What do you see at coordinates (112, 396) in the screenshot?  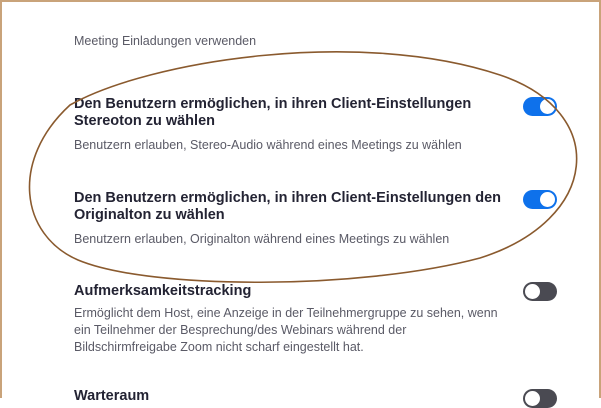 I see `setting-title: Warteraum` at bounding box center [112, 396].